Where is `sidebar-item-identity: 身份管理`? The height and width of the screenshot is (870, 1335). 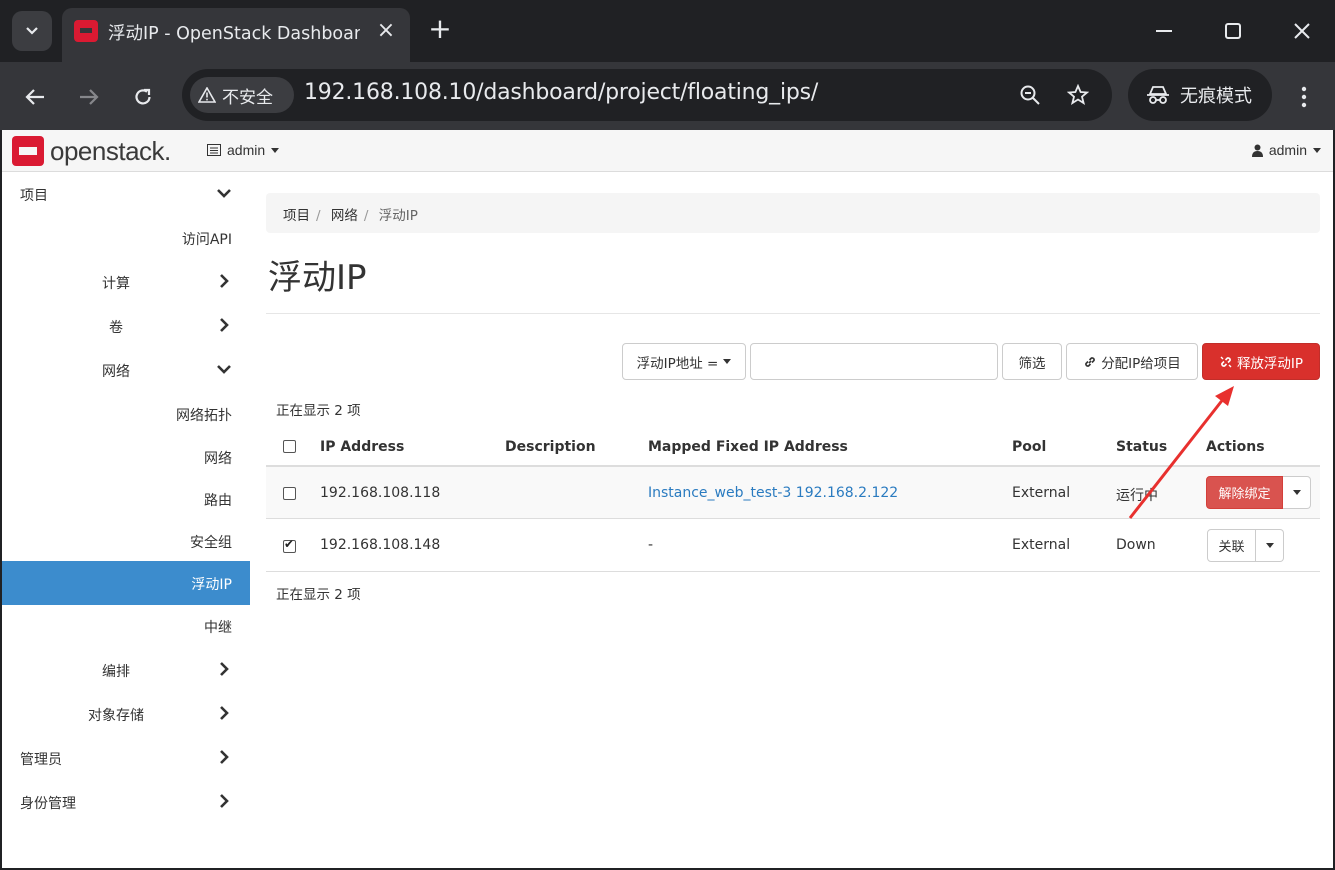 sidebar-item-identity: 身份管理 is located at coordinates (126, 802).